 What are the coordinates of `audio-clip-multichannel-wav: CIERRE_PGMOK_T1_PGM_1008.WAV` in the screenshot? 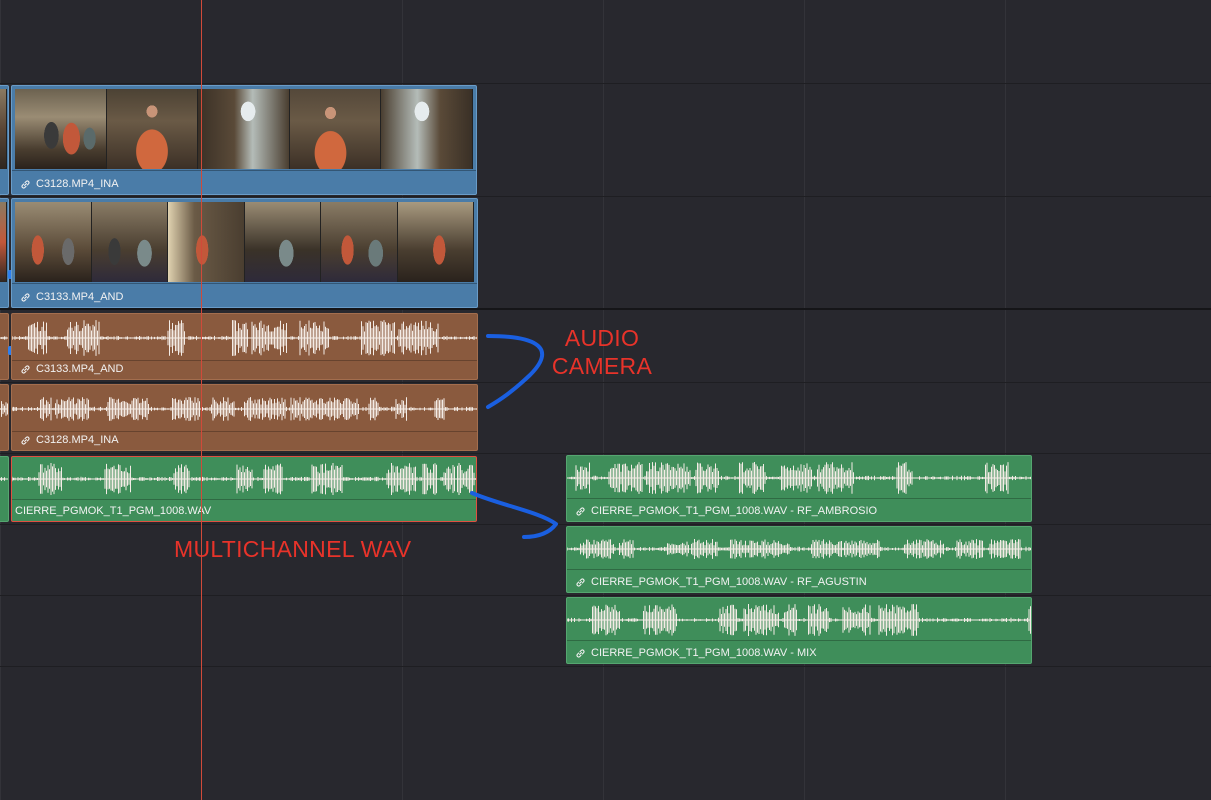 It's located at (244, 489).